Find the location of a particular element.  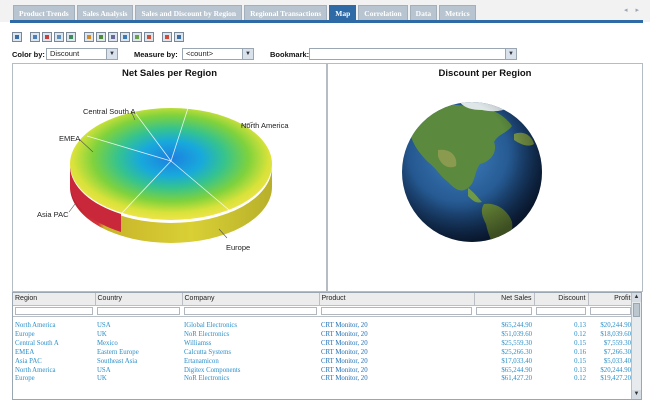

column-header-discount: Discount is located at coordinates (561, 299).